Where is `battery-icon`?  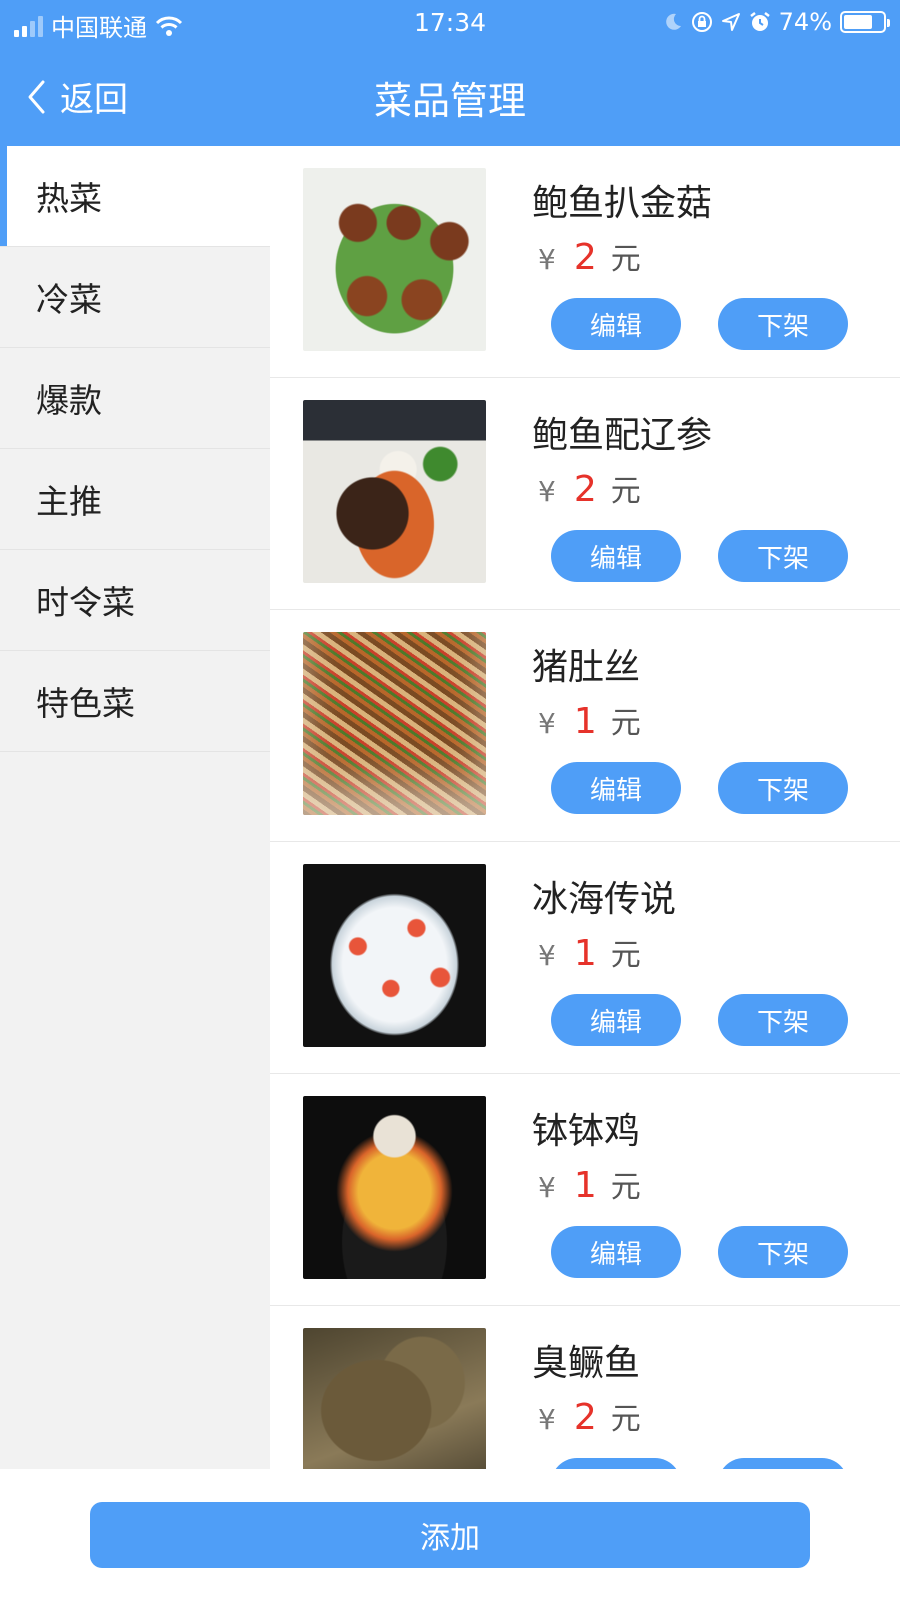 battery-icon is located at coordinates (865, 22).